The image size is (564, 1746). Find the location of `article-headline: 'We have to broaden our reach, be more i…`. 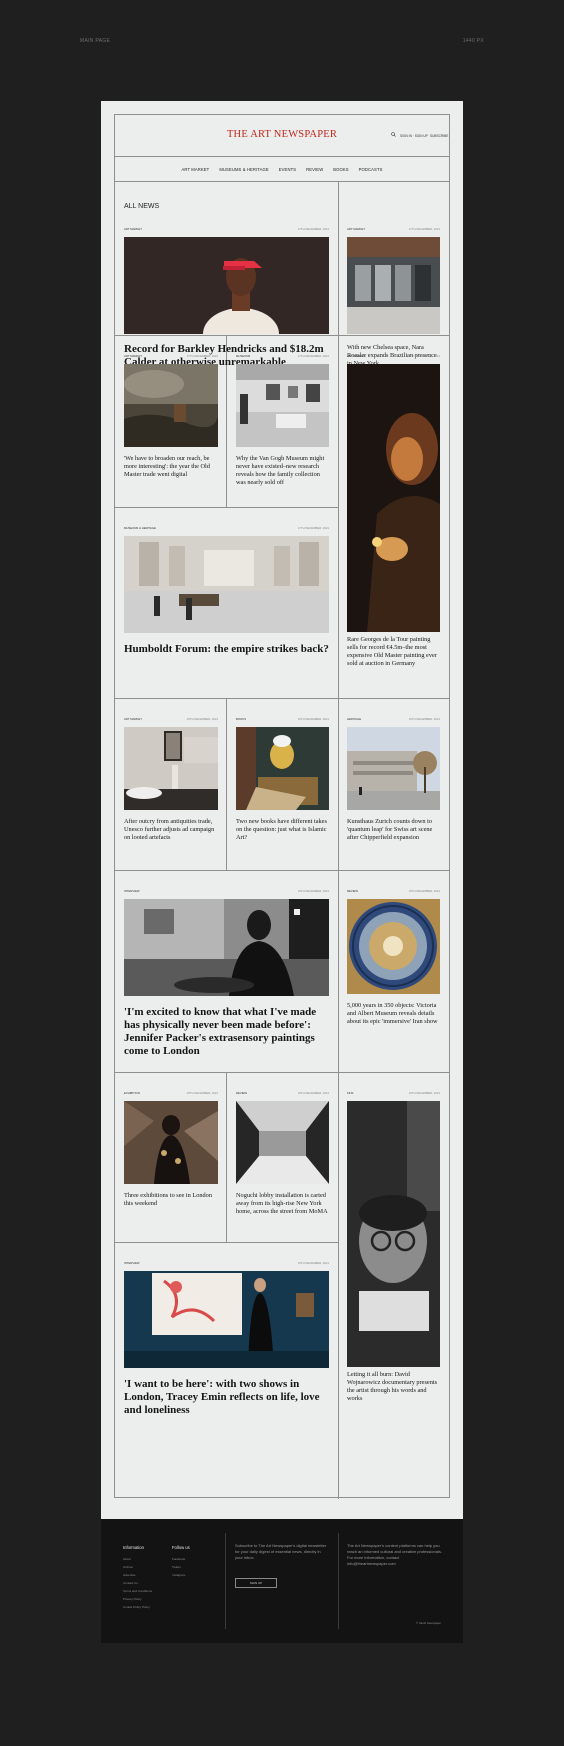

article-headline: 'We have to broaden our reach, be more i… is located at coordinates (171, 467).